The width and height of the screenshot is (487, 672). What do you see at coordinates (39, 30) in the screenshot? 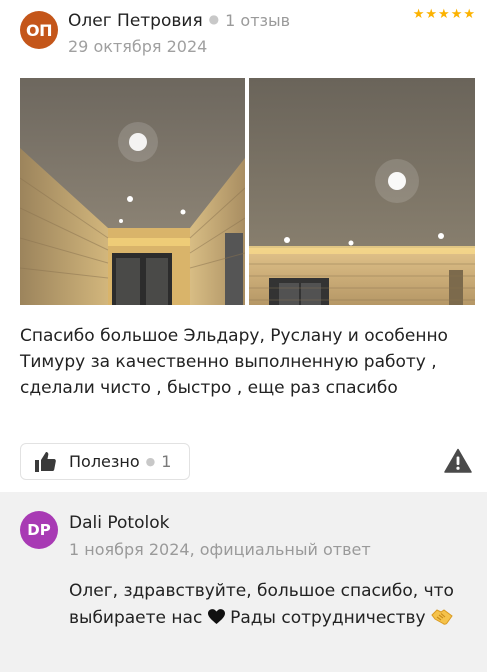
I see `author-avatar: ОП` at bounding box center [39, 30].